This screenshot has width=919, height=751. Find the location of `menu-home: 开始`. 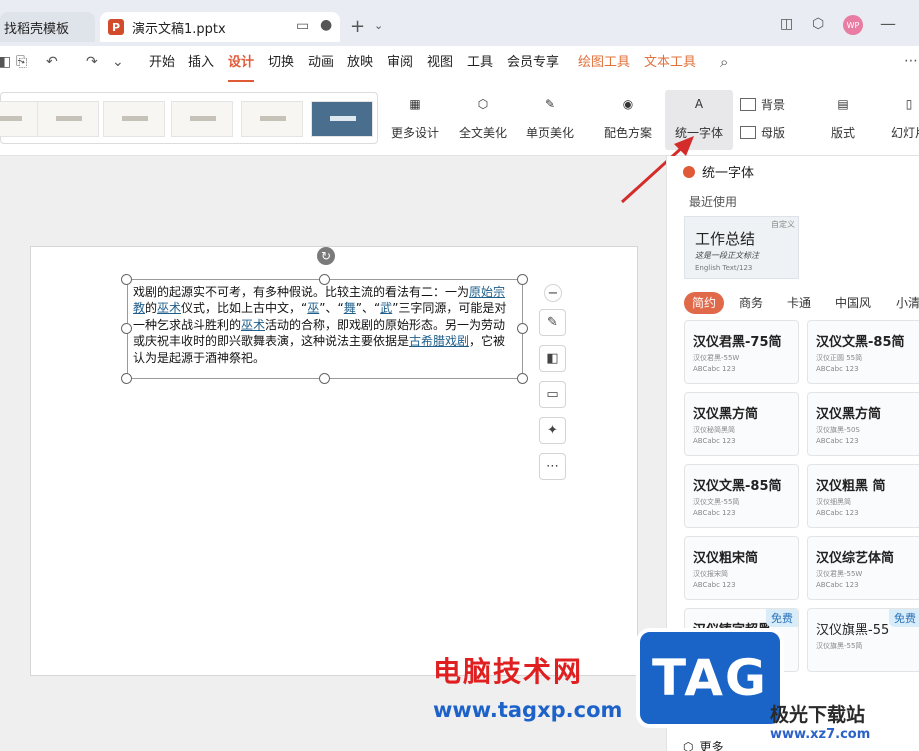

menu-home: 开始 is located at coordinates (162, 64).